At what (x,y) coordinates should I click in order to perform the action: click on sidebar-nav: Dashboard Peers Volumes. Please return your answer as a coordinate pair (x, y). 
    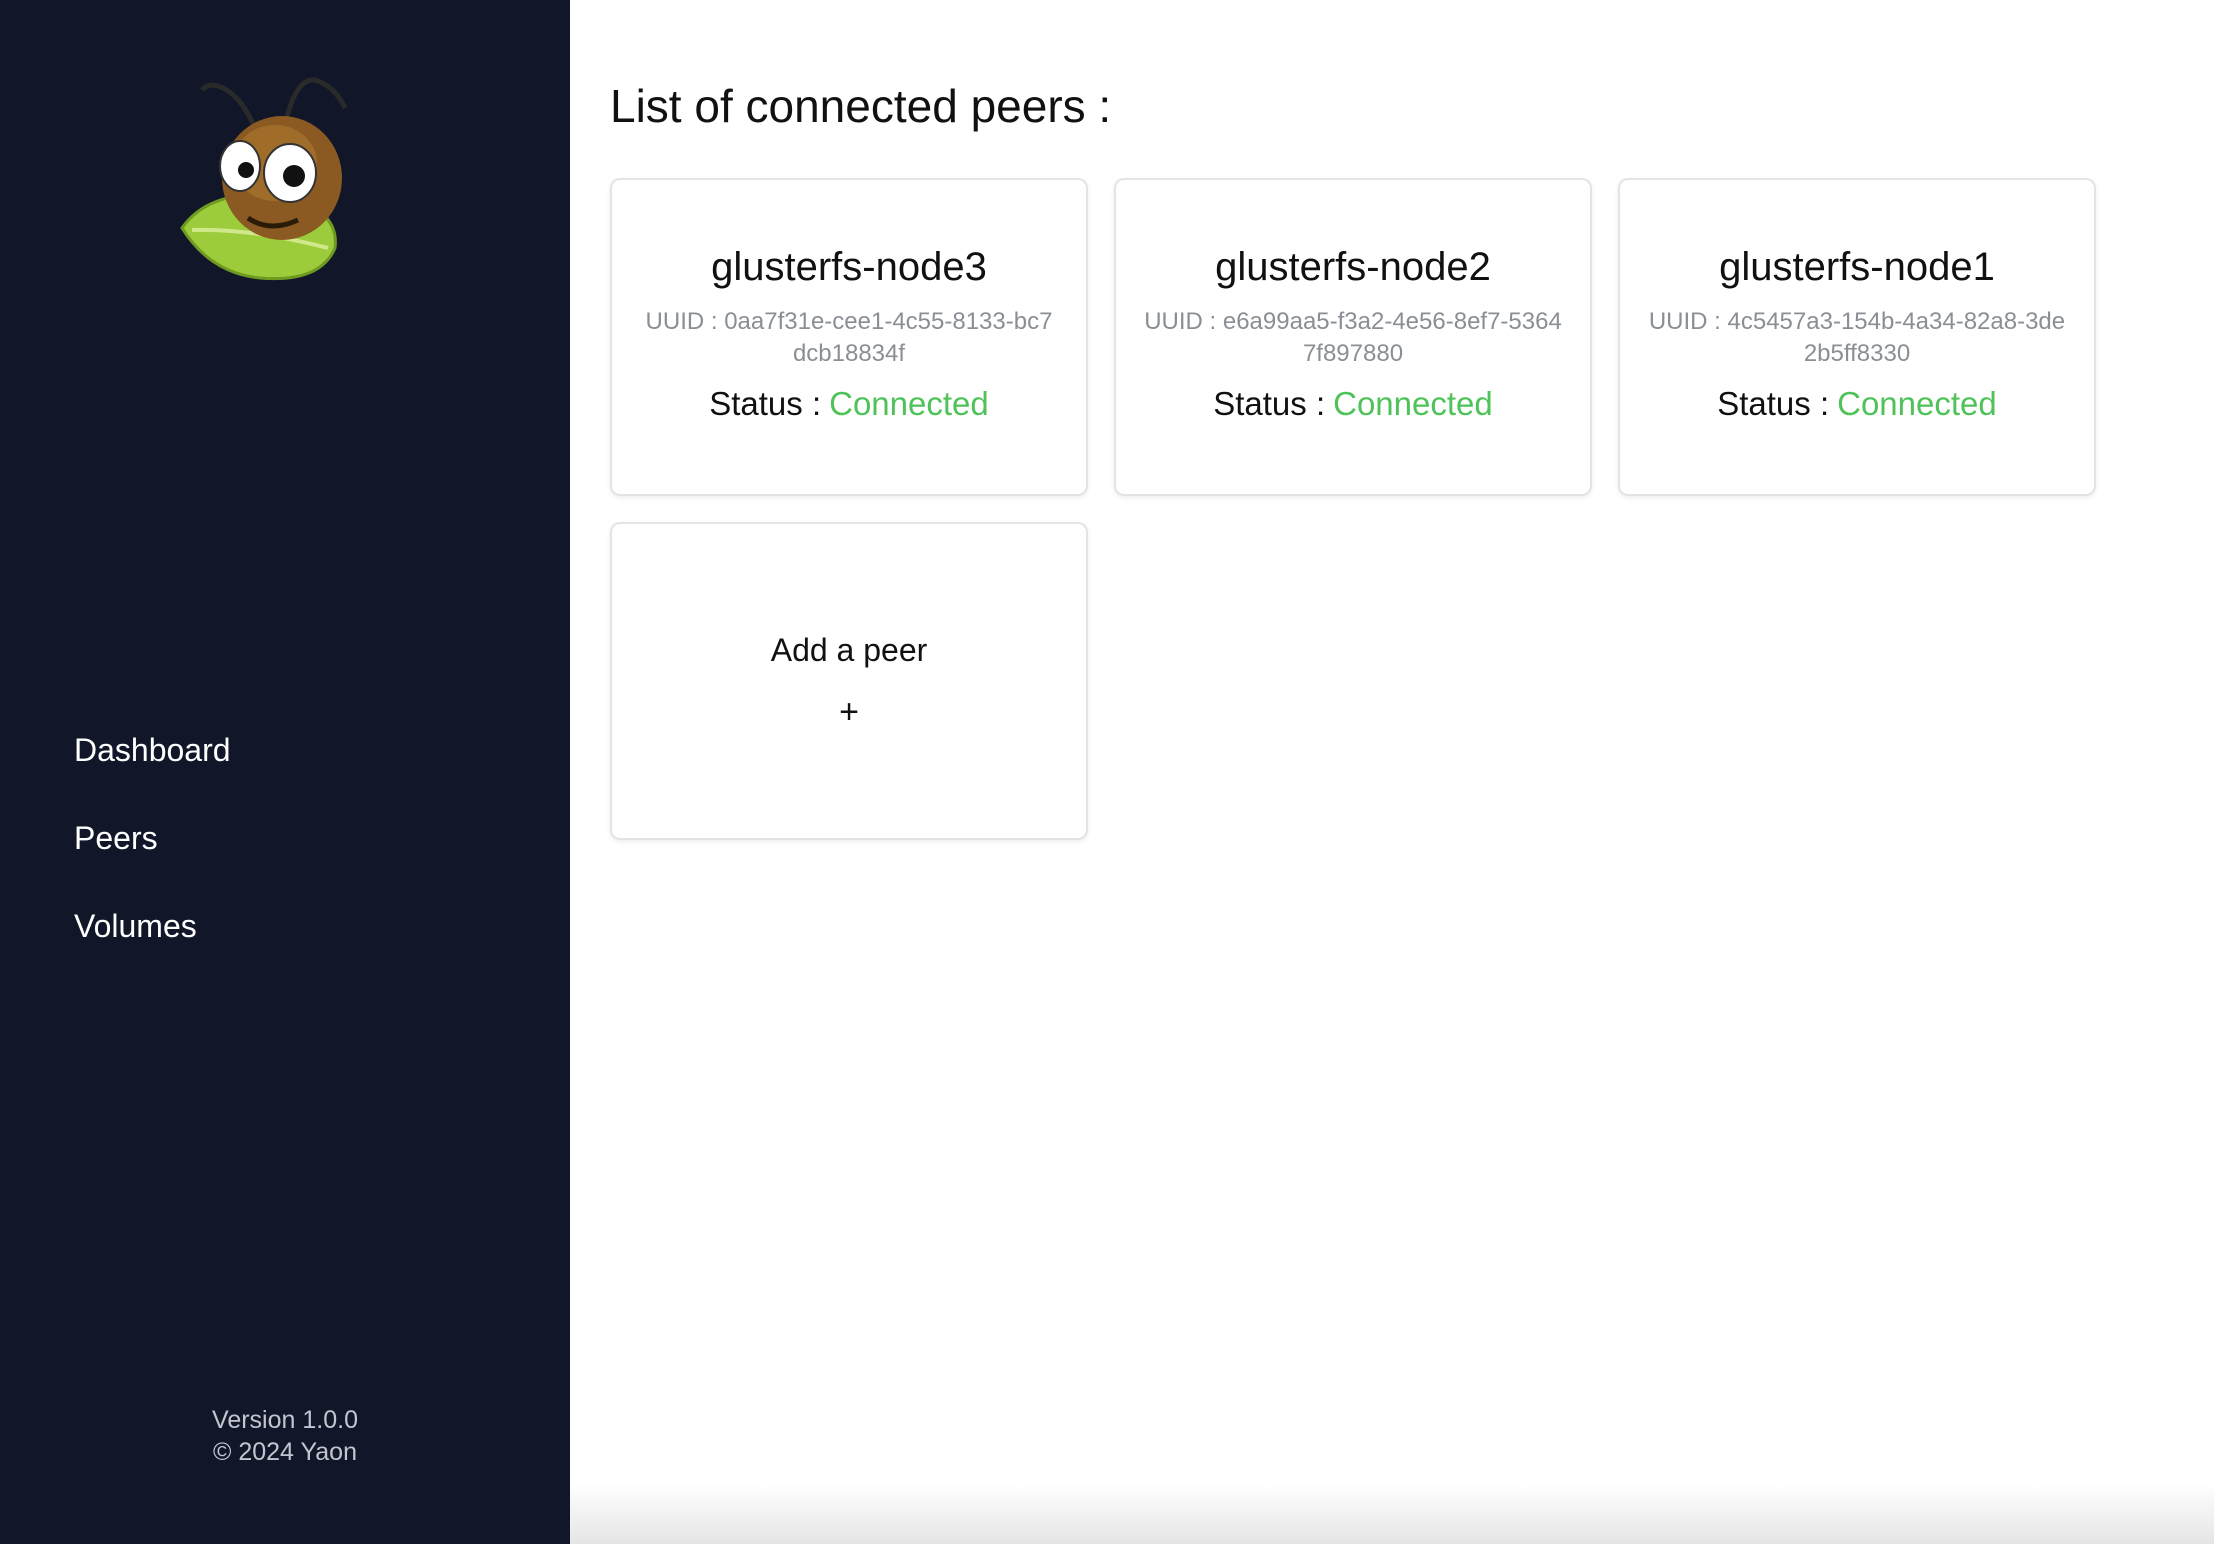
    Looking at the image, I should click on (152, 862).